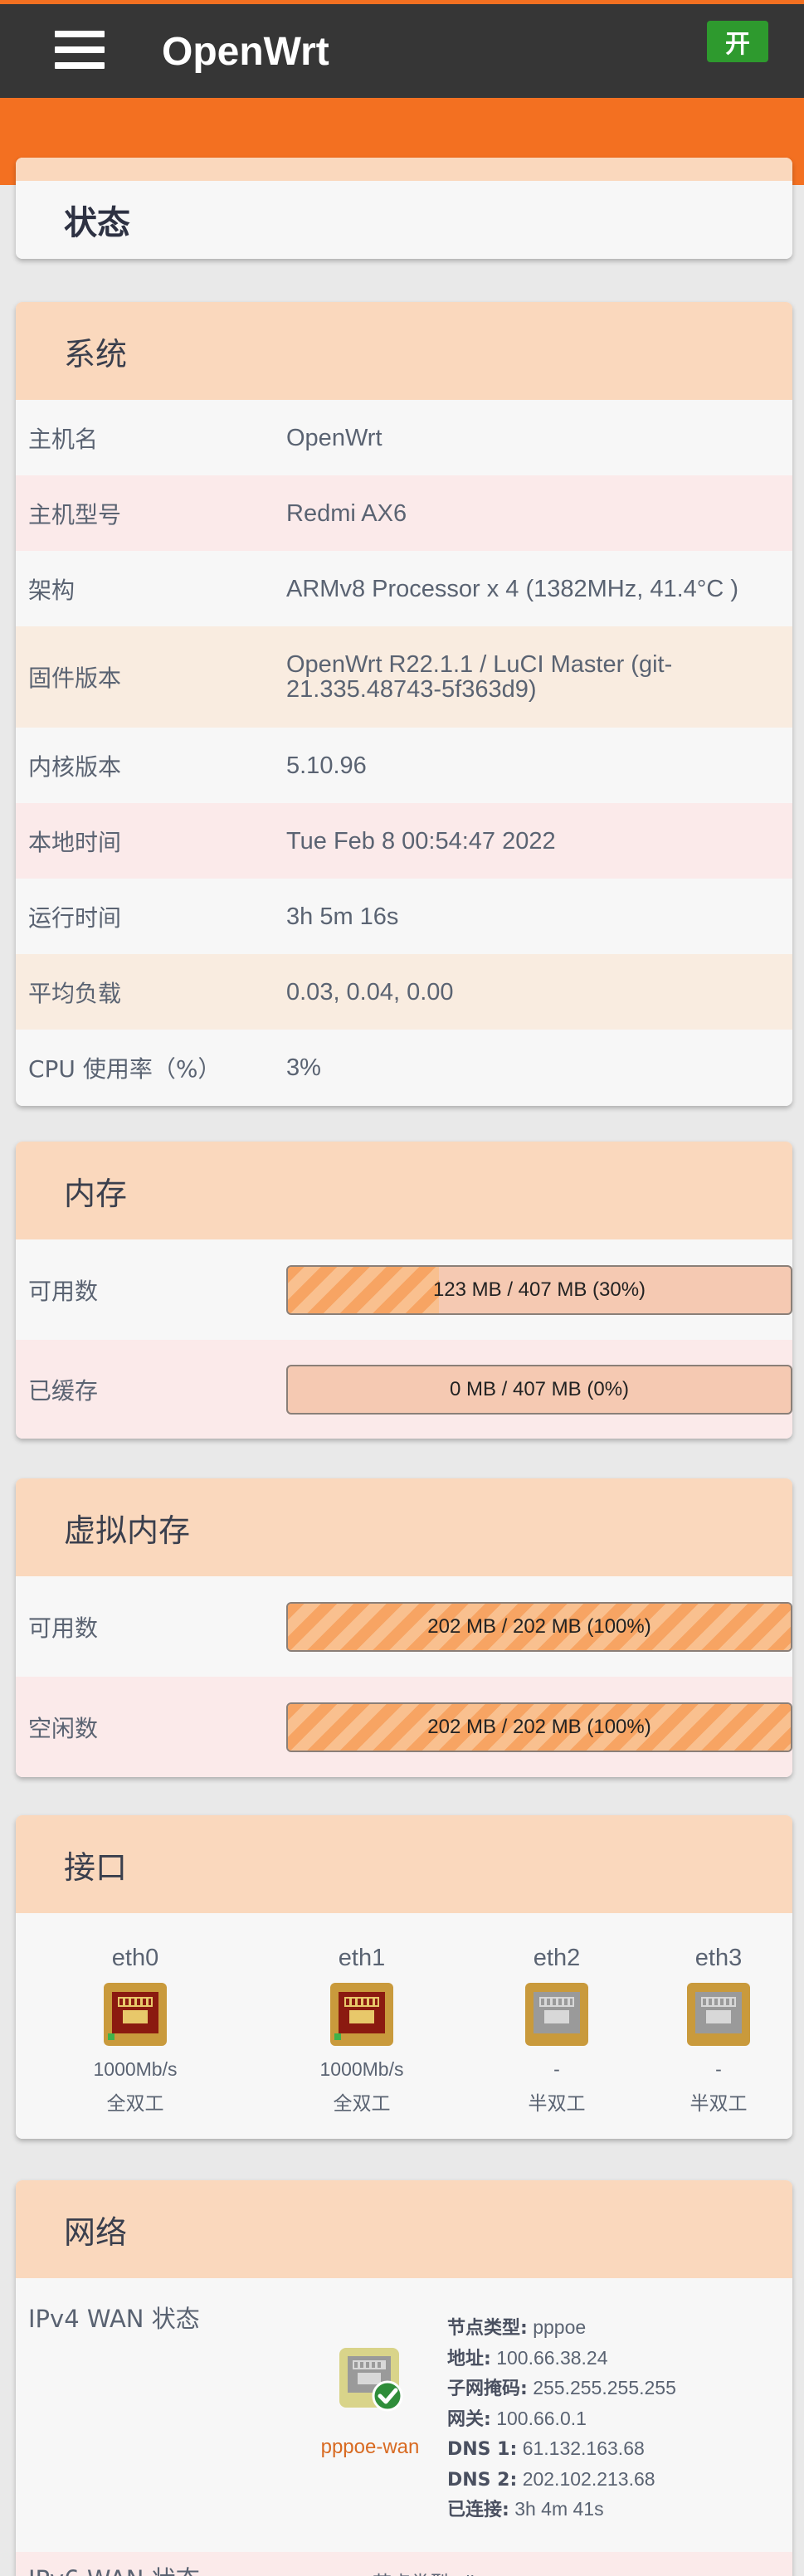 This screenshot has width=804, height=2576. Describe the element at coordinates (421, 841) in the screenshot. I see `row-value: Tue Feb 8 00:54:47 2022` at that location.